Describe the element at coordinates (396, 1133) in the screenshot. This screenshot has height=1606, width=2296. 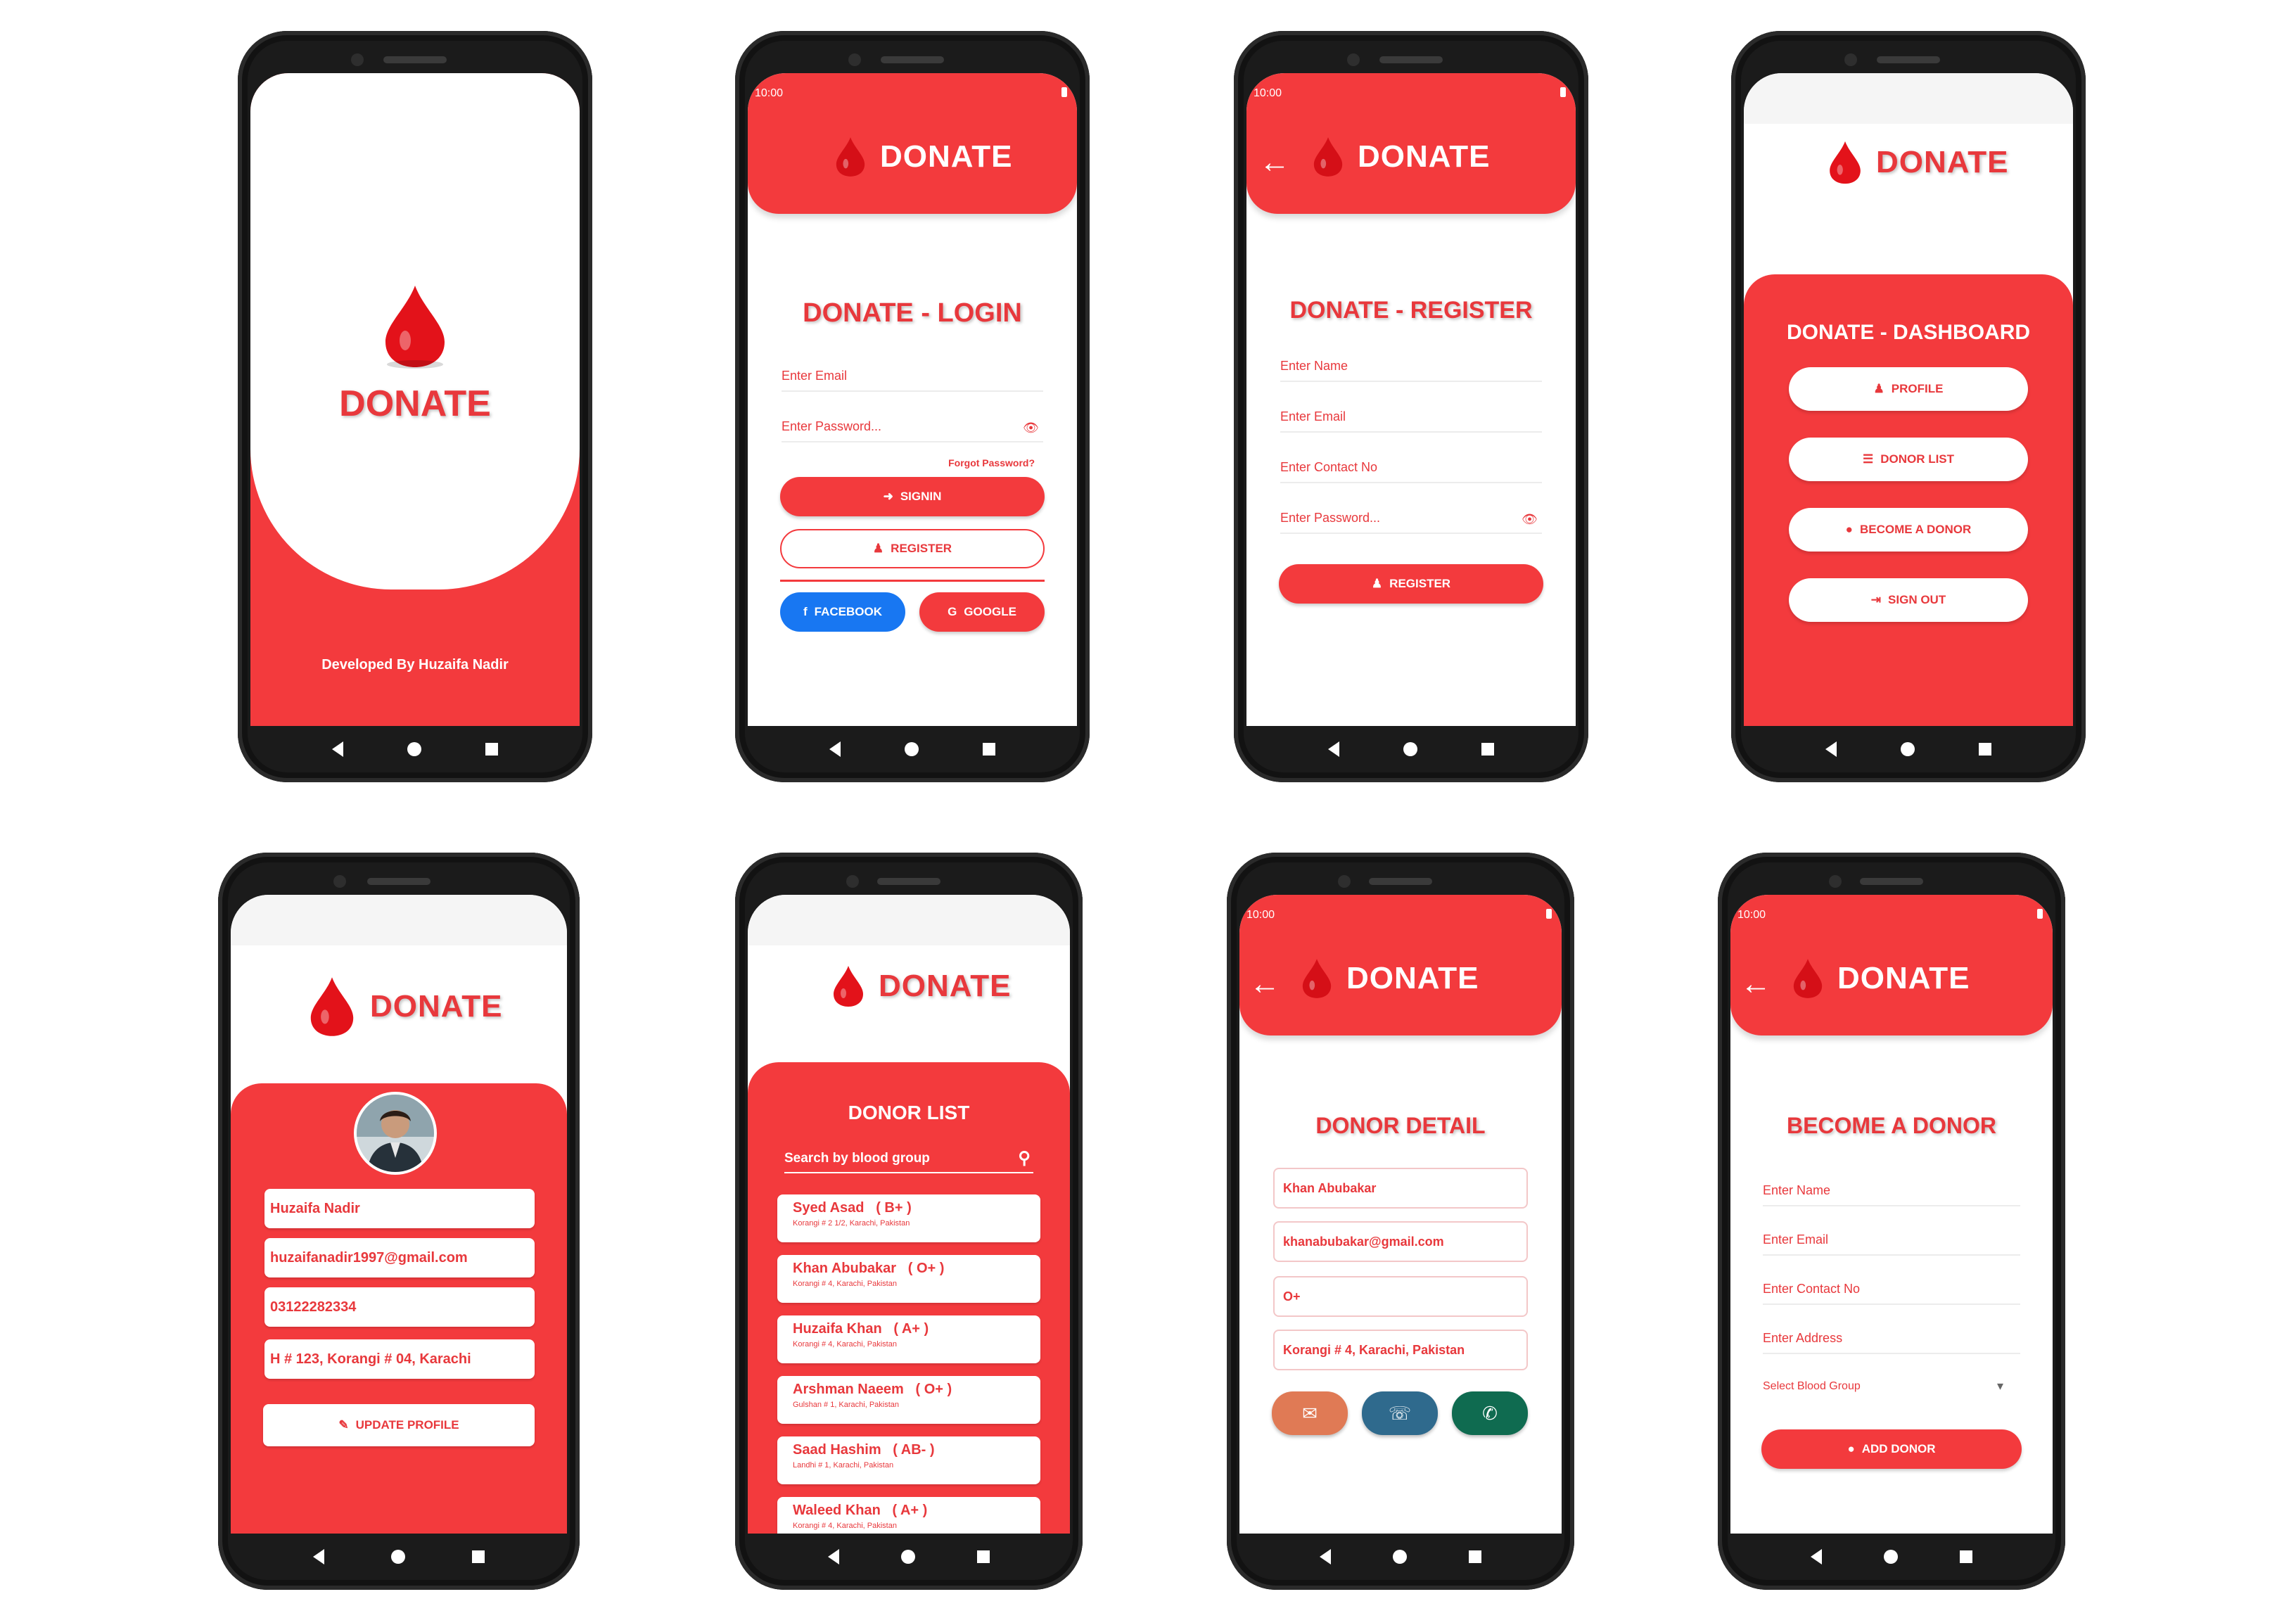
I see `avatar` at that location.